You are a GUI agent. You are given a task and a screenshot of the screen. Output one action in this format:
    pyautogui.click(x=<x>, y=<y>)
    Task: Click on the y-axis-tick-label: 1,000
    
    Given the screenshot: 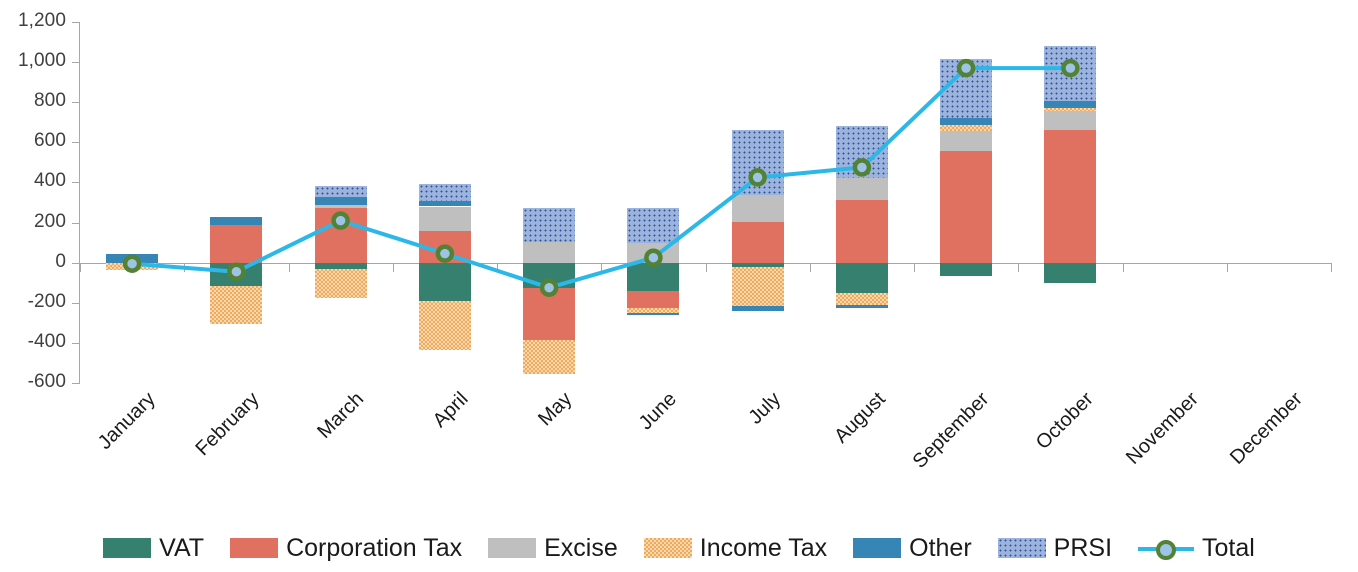 What is the action you would take?
    pyautogui.click(x=41, y=61)
    